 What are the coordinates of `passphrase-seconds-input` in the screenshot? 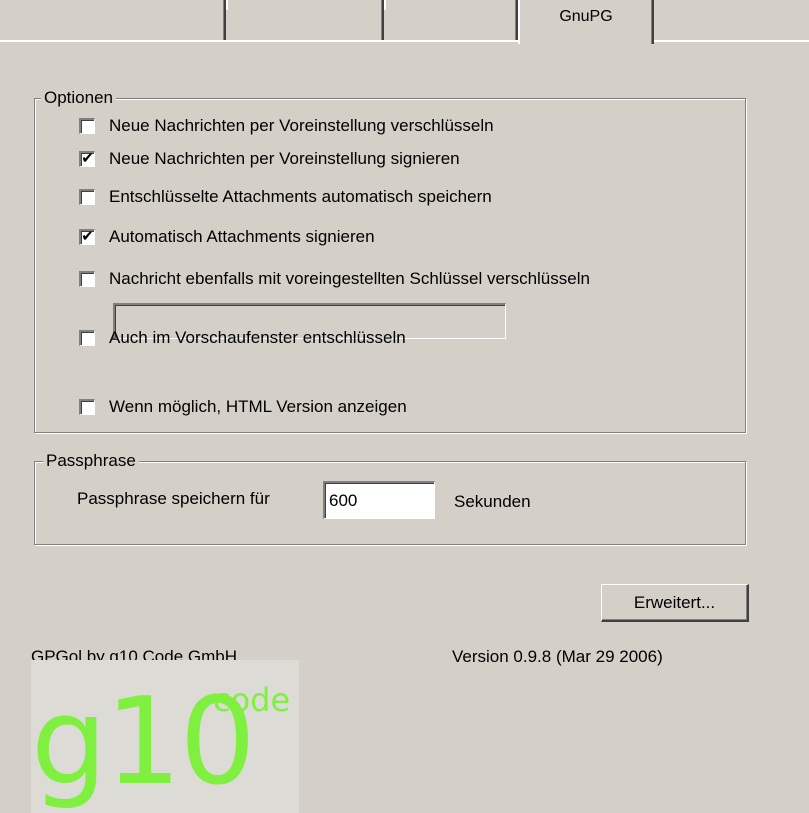 It's located at (379, 500).